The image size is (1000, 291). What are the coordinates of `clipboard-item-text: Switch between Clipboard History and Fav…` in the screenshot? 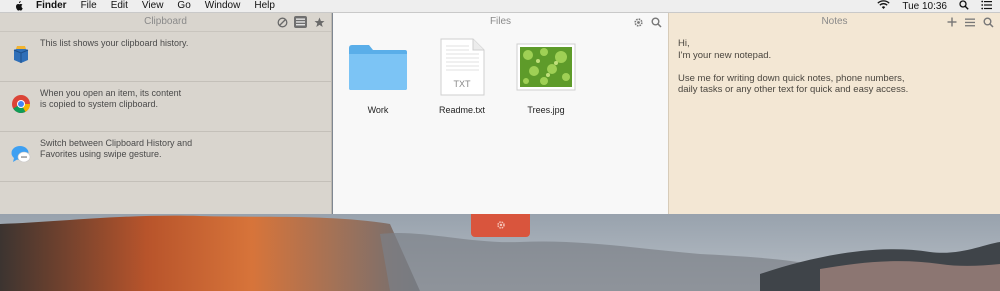 It's located at (116, 148).